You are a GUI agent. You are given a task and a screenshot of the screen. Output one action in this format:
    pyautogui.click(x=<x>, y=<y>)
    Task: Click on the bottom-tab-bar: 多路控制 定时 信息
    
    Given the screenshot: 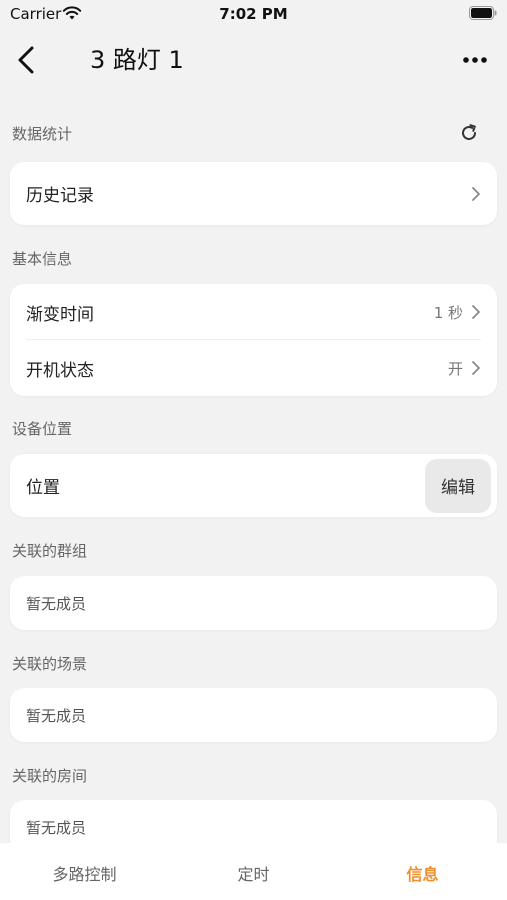 What is the action you would take?
    pyautogui.click(x=253, y=871)
    